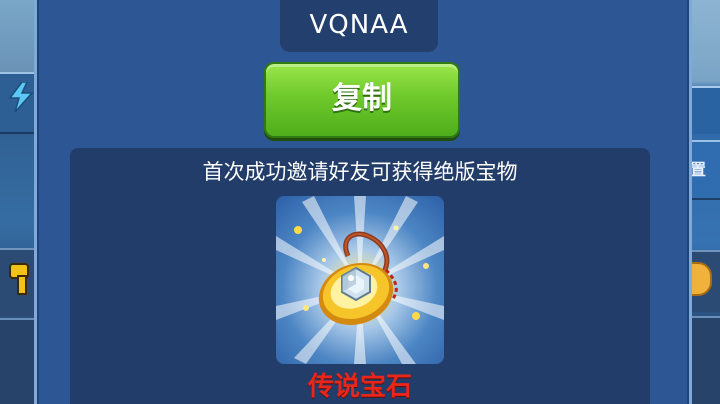 The height and width of the screenshot is (404, 720). I want to click on background-label: 置, so click(697, 169).